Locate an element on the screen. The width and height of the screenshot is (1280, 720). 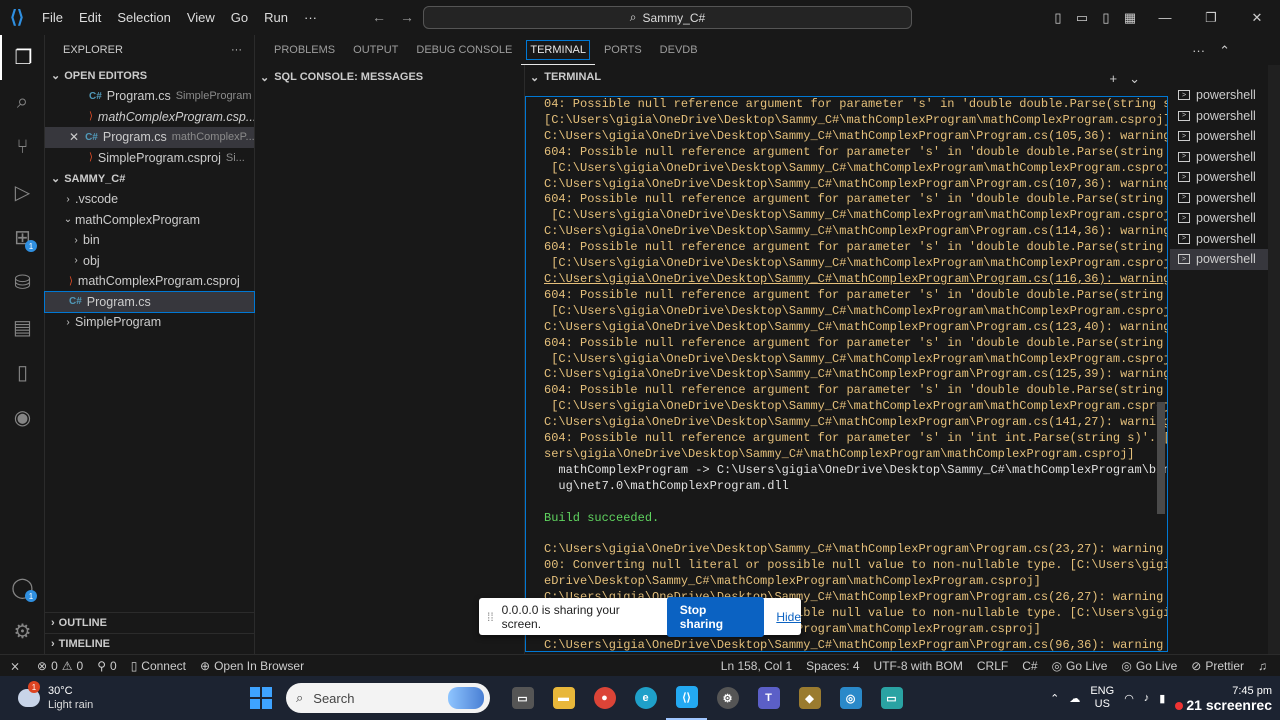
tree-folder-simpleprogram: › SimpleProgram is located at coordinates (149, 322).